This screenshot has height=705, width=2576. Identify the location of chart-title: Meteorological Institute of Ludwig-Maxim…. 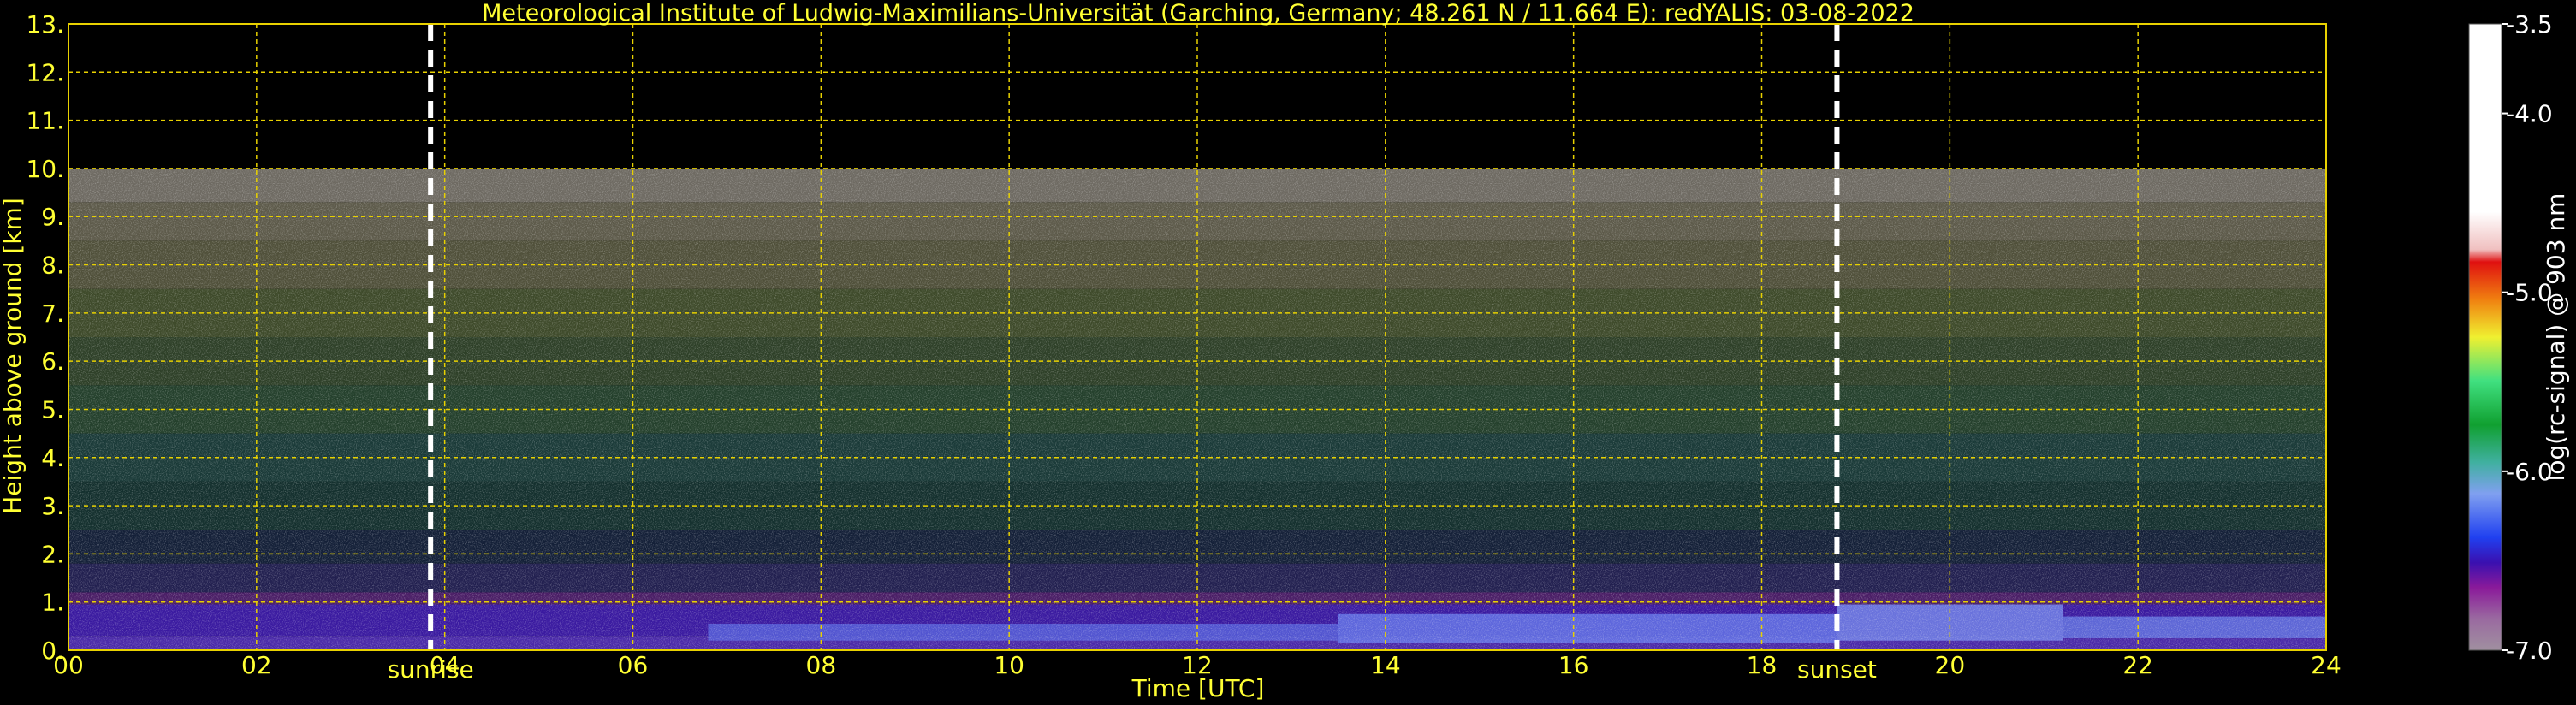
(1198, 13).